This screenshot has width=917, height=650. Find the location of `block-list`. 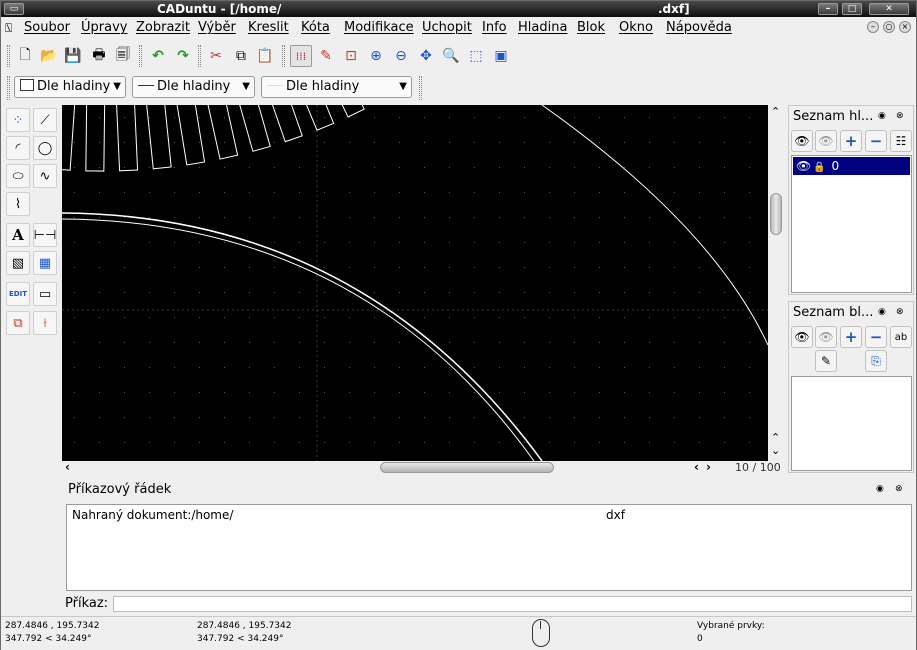

block-list is located at coordinates (851, 423).